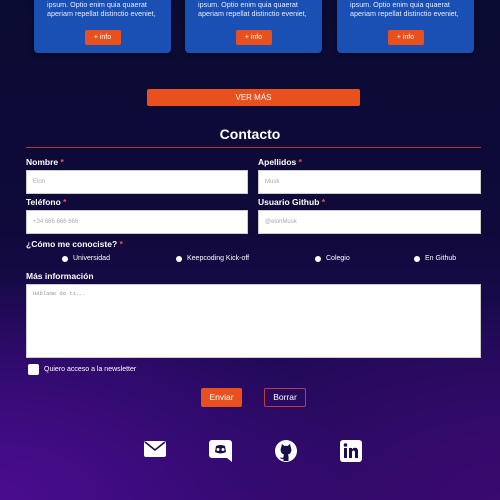 The height and width of the screenshot is (500, 500). What do you see at coordinates (137, 222) in the screenshot?
I see `telefono-field: +34 666 666 666` at bounding box center [137, 222].